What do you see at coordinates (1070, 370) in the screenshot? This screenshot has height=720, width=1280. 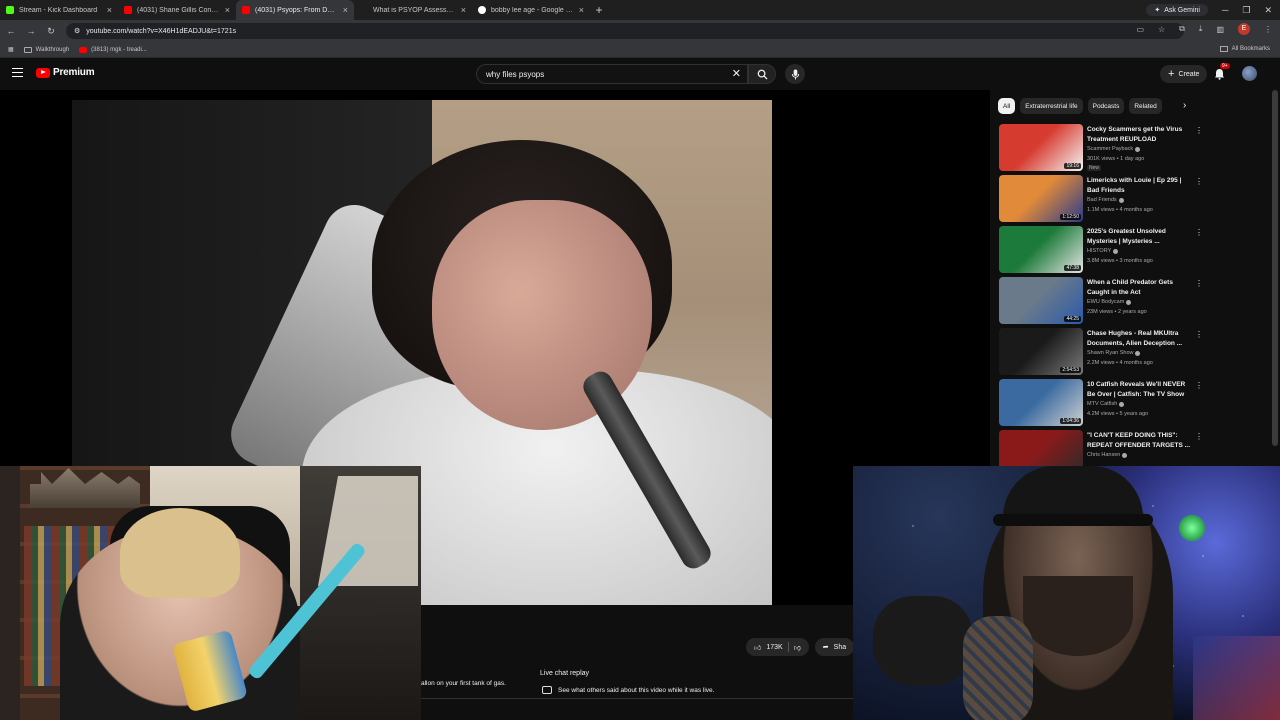 I see `duration-badge: 2:54:53` at bounding box center [1070, 370].